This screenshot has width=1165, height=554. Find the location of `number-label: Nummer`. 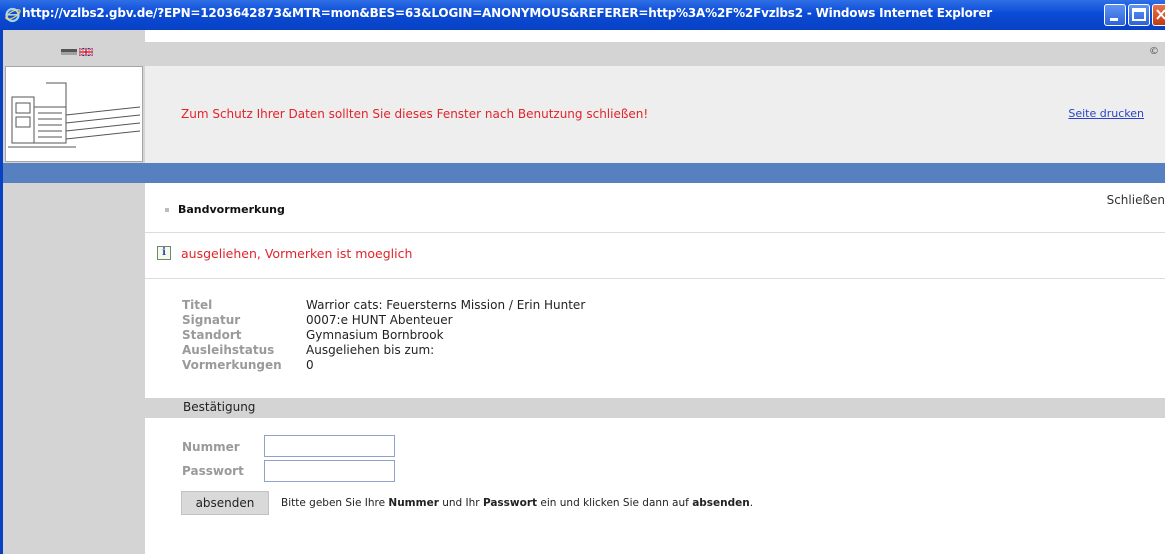

number-label: Nummer is located at coordinates (211, 447).